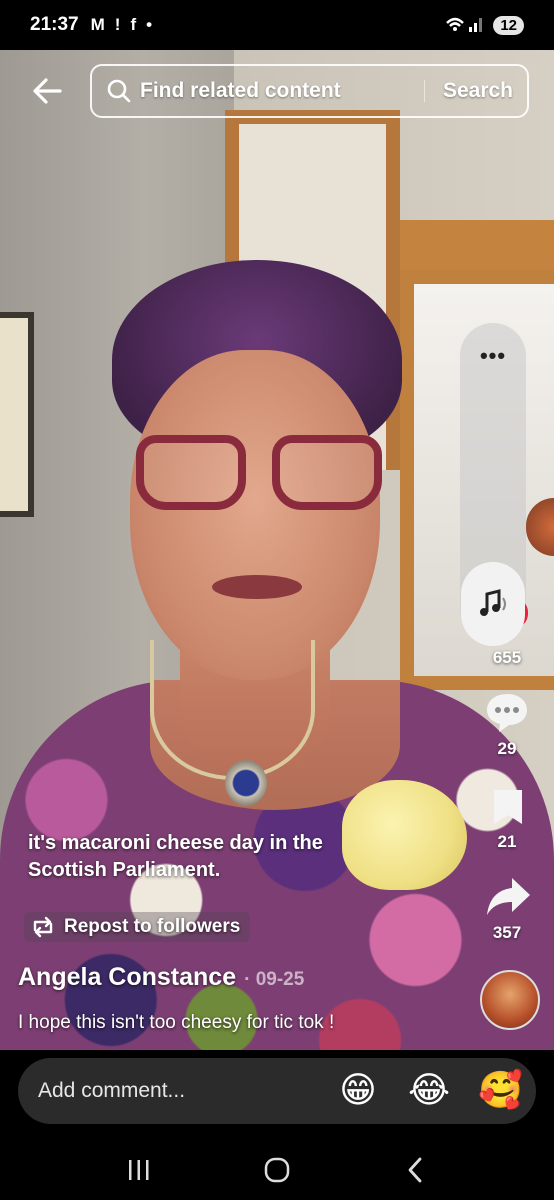 The width and height of the screenshot is (554, 1200). What do you see at coordinates (117, 24) in the screenshot?
I see `alert-icon: !` at bounding box center [117, 24].